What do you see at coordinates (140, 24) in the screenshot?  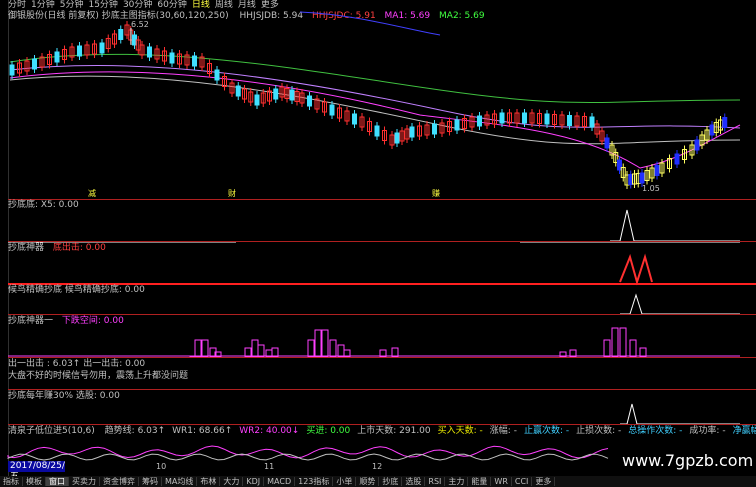 I see `high-price-label: 6.52` at bounding box center [140, 24].